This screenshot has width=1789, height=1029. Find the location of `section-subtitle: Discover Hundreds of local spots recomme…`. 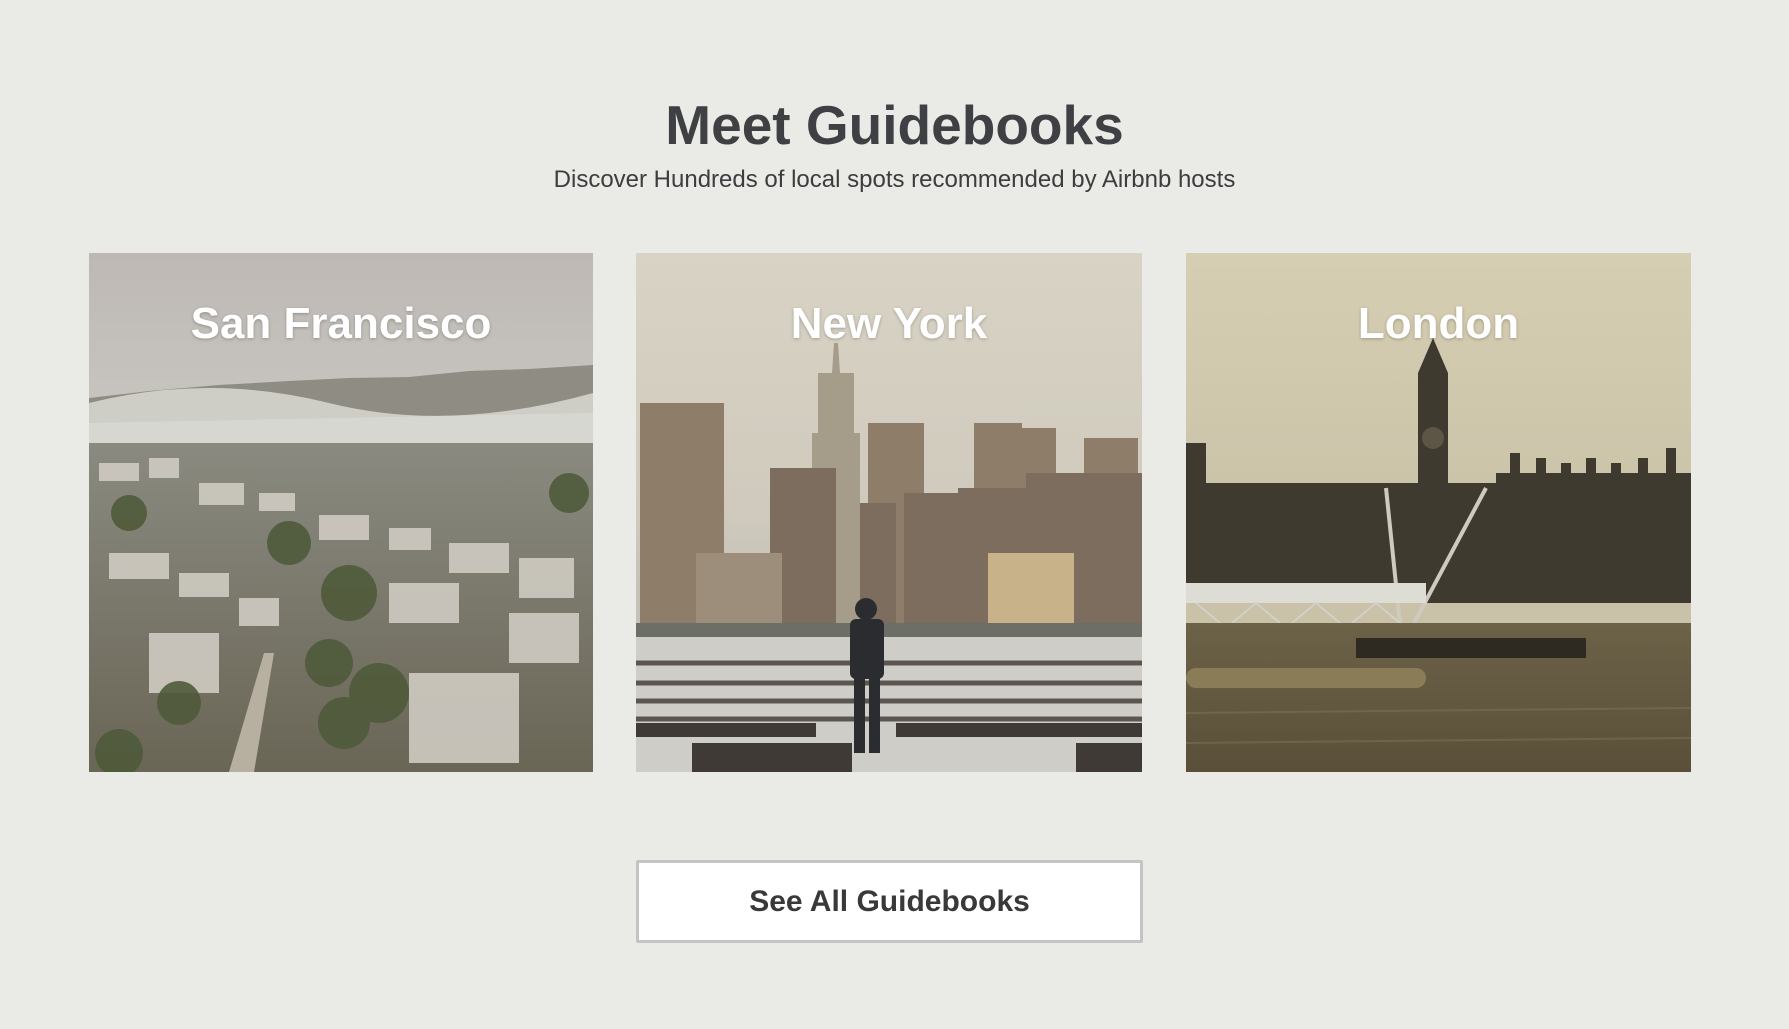

section-subtitle: Discover Hundreds of local spots recomme… is located at coordinates (894, 179).